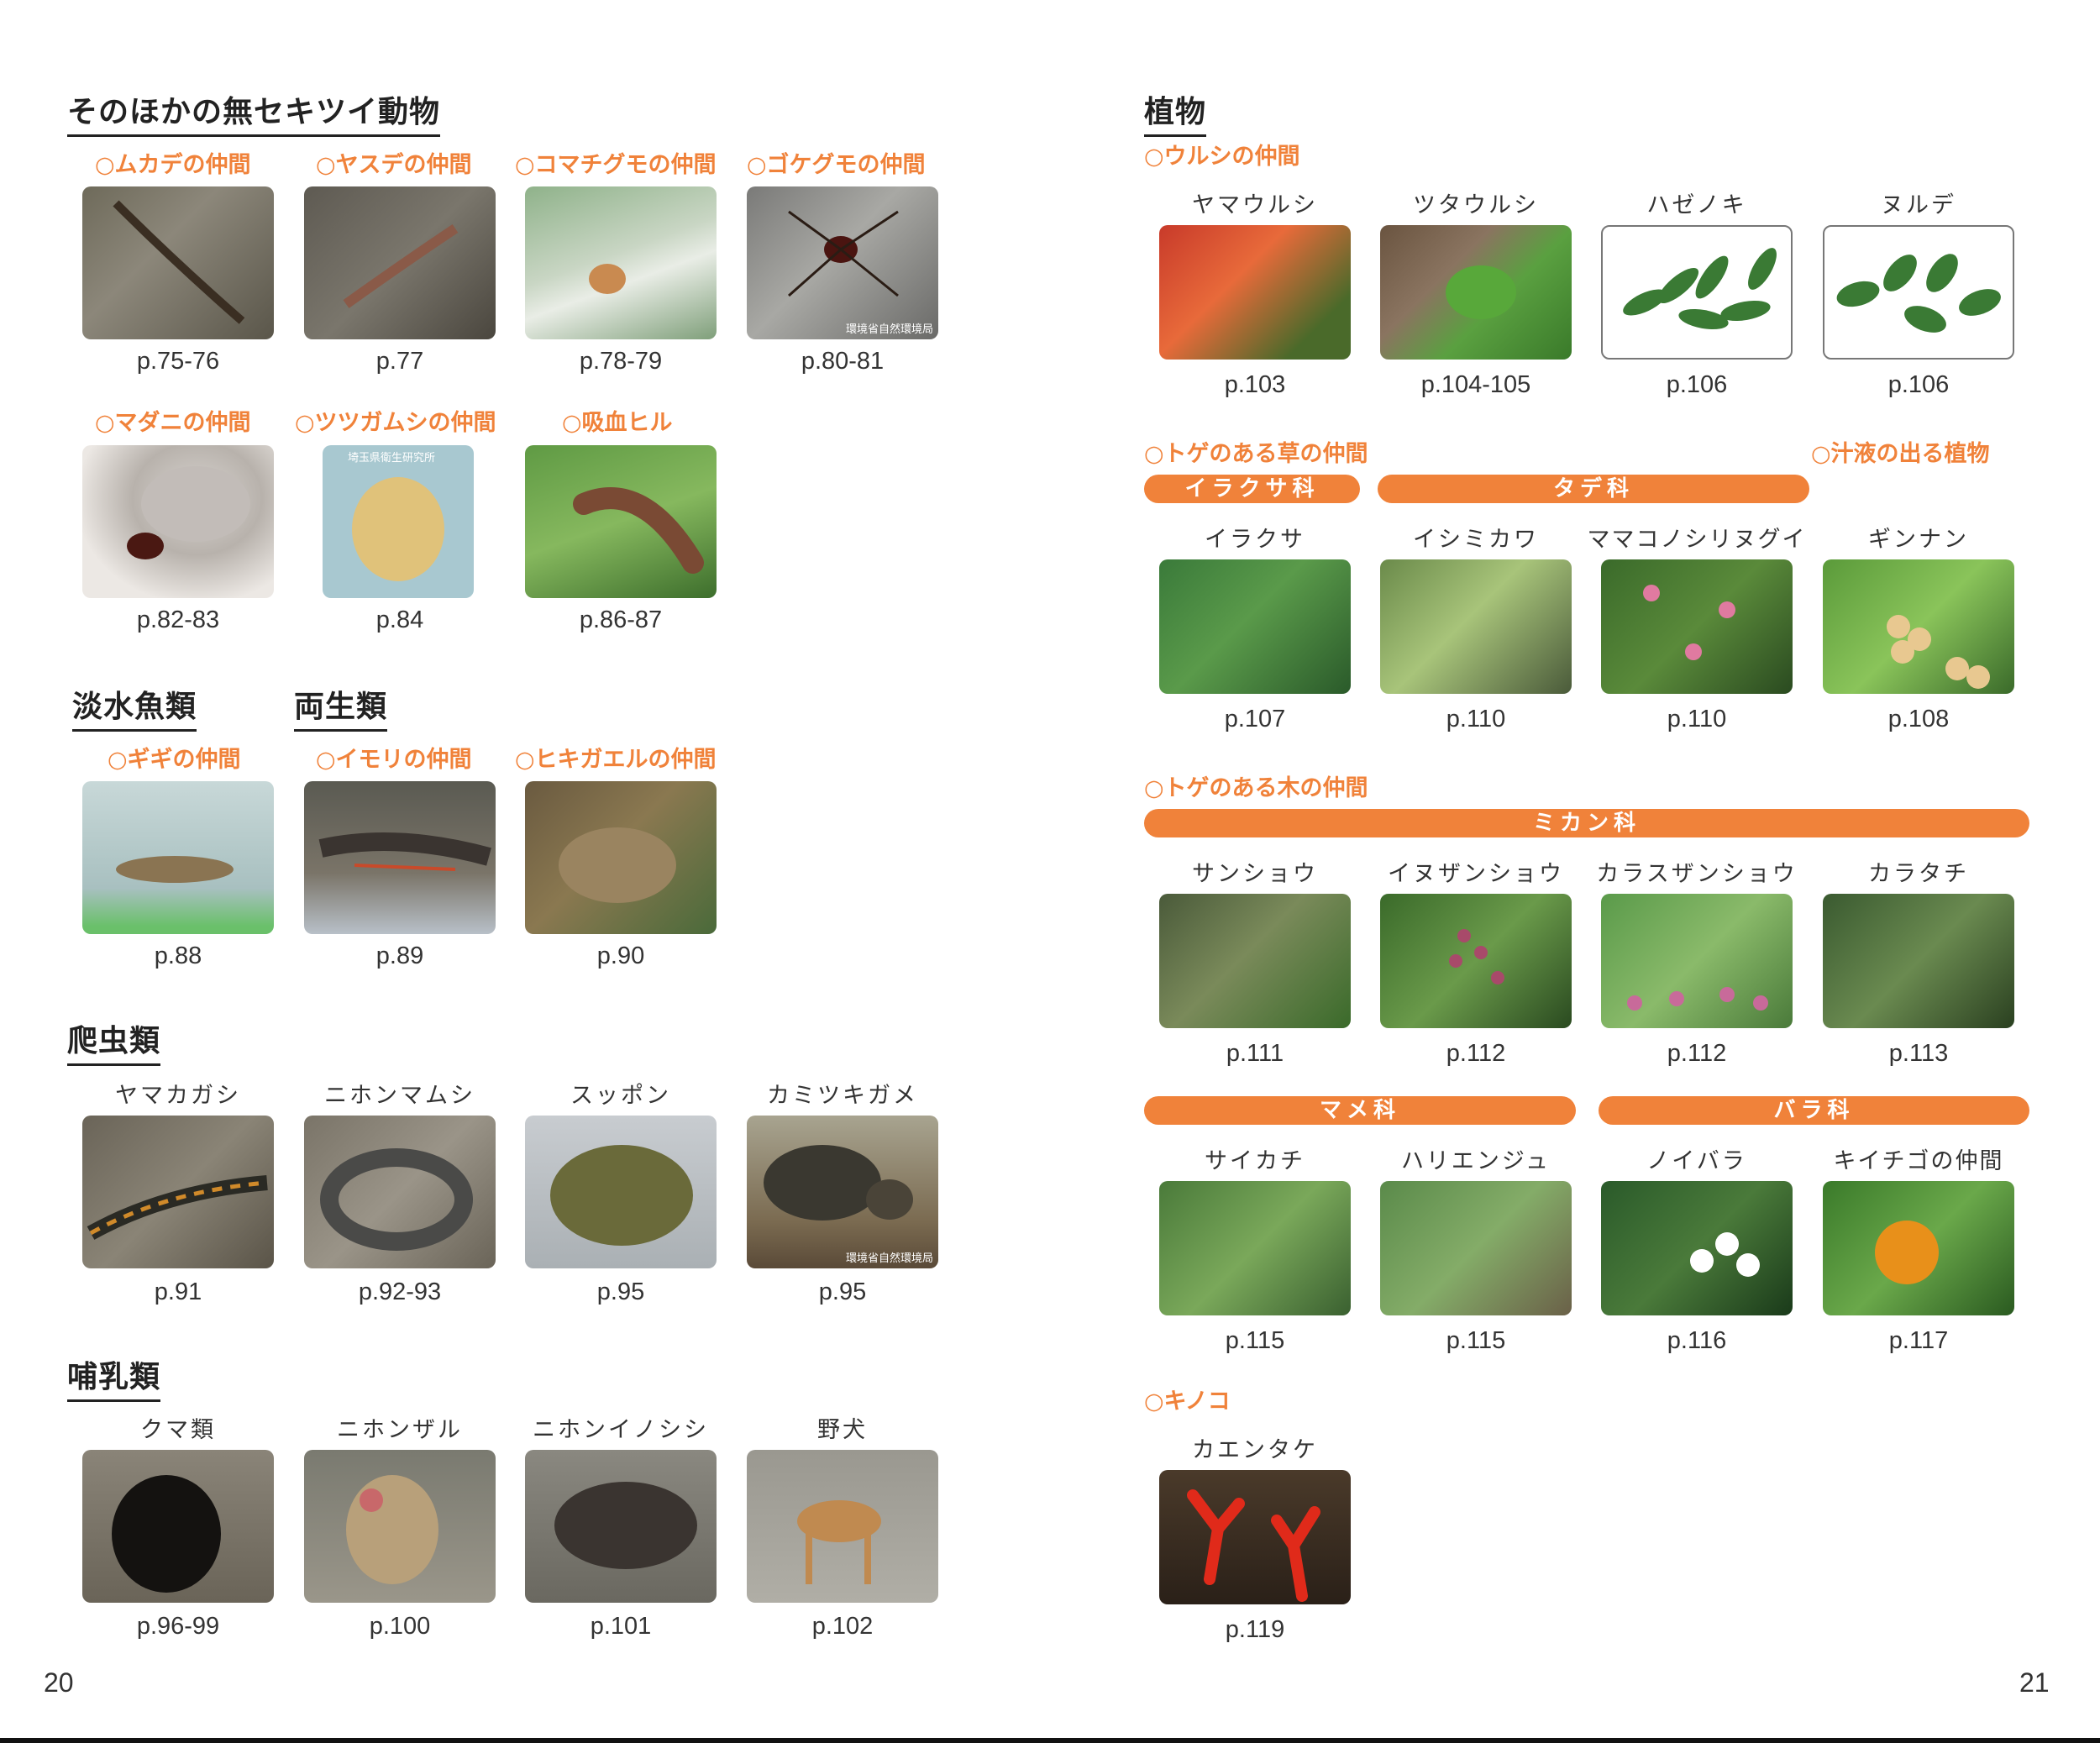  Describe the element at coordinates (178, 1096) in the screenshot. I see `label-tiger-keelback: ヤマカガシ` at that location.